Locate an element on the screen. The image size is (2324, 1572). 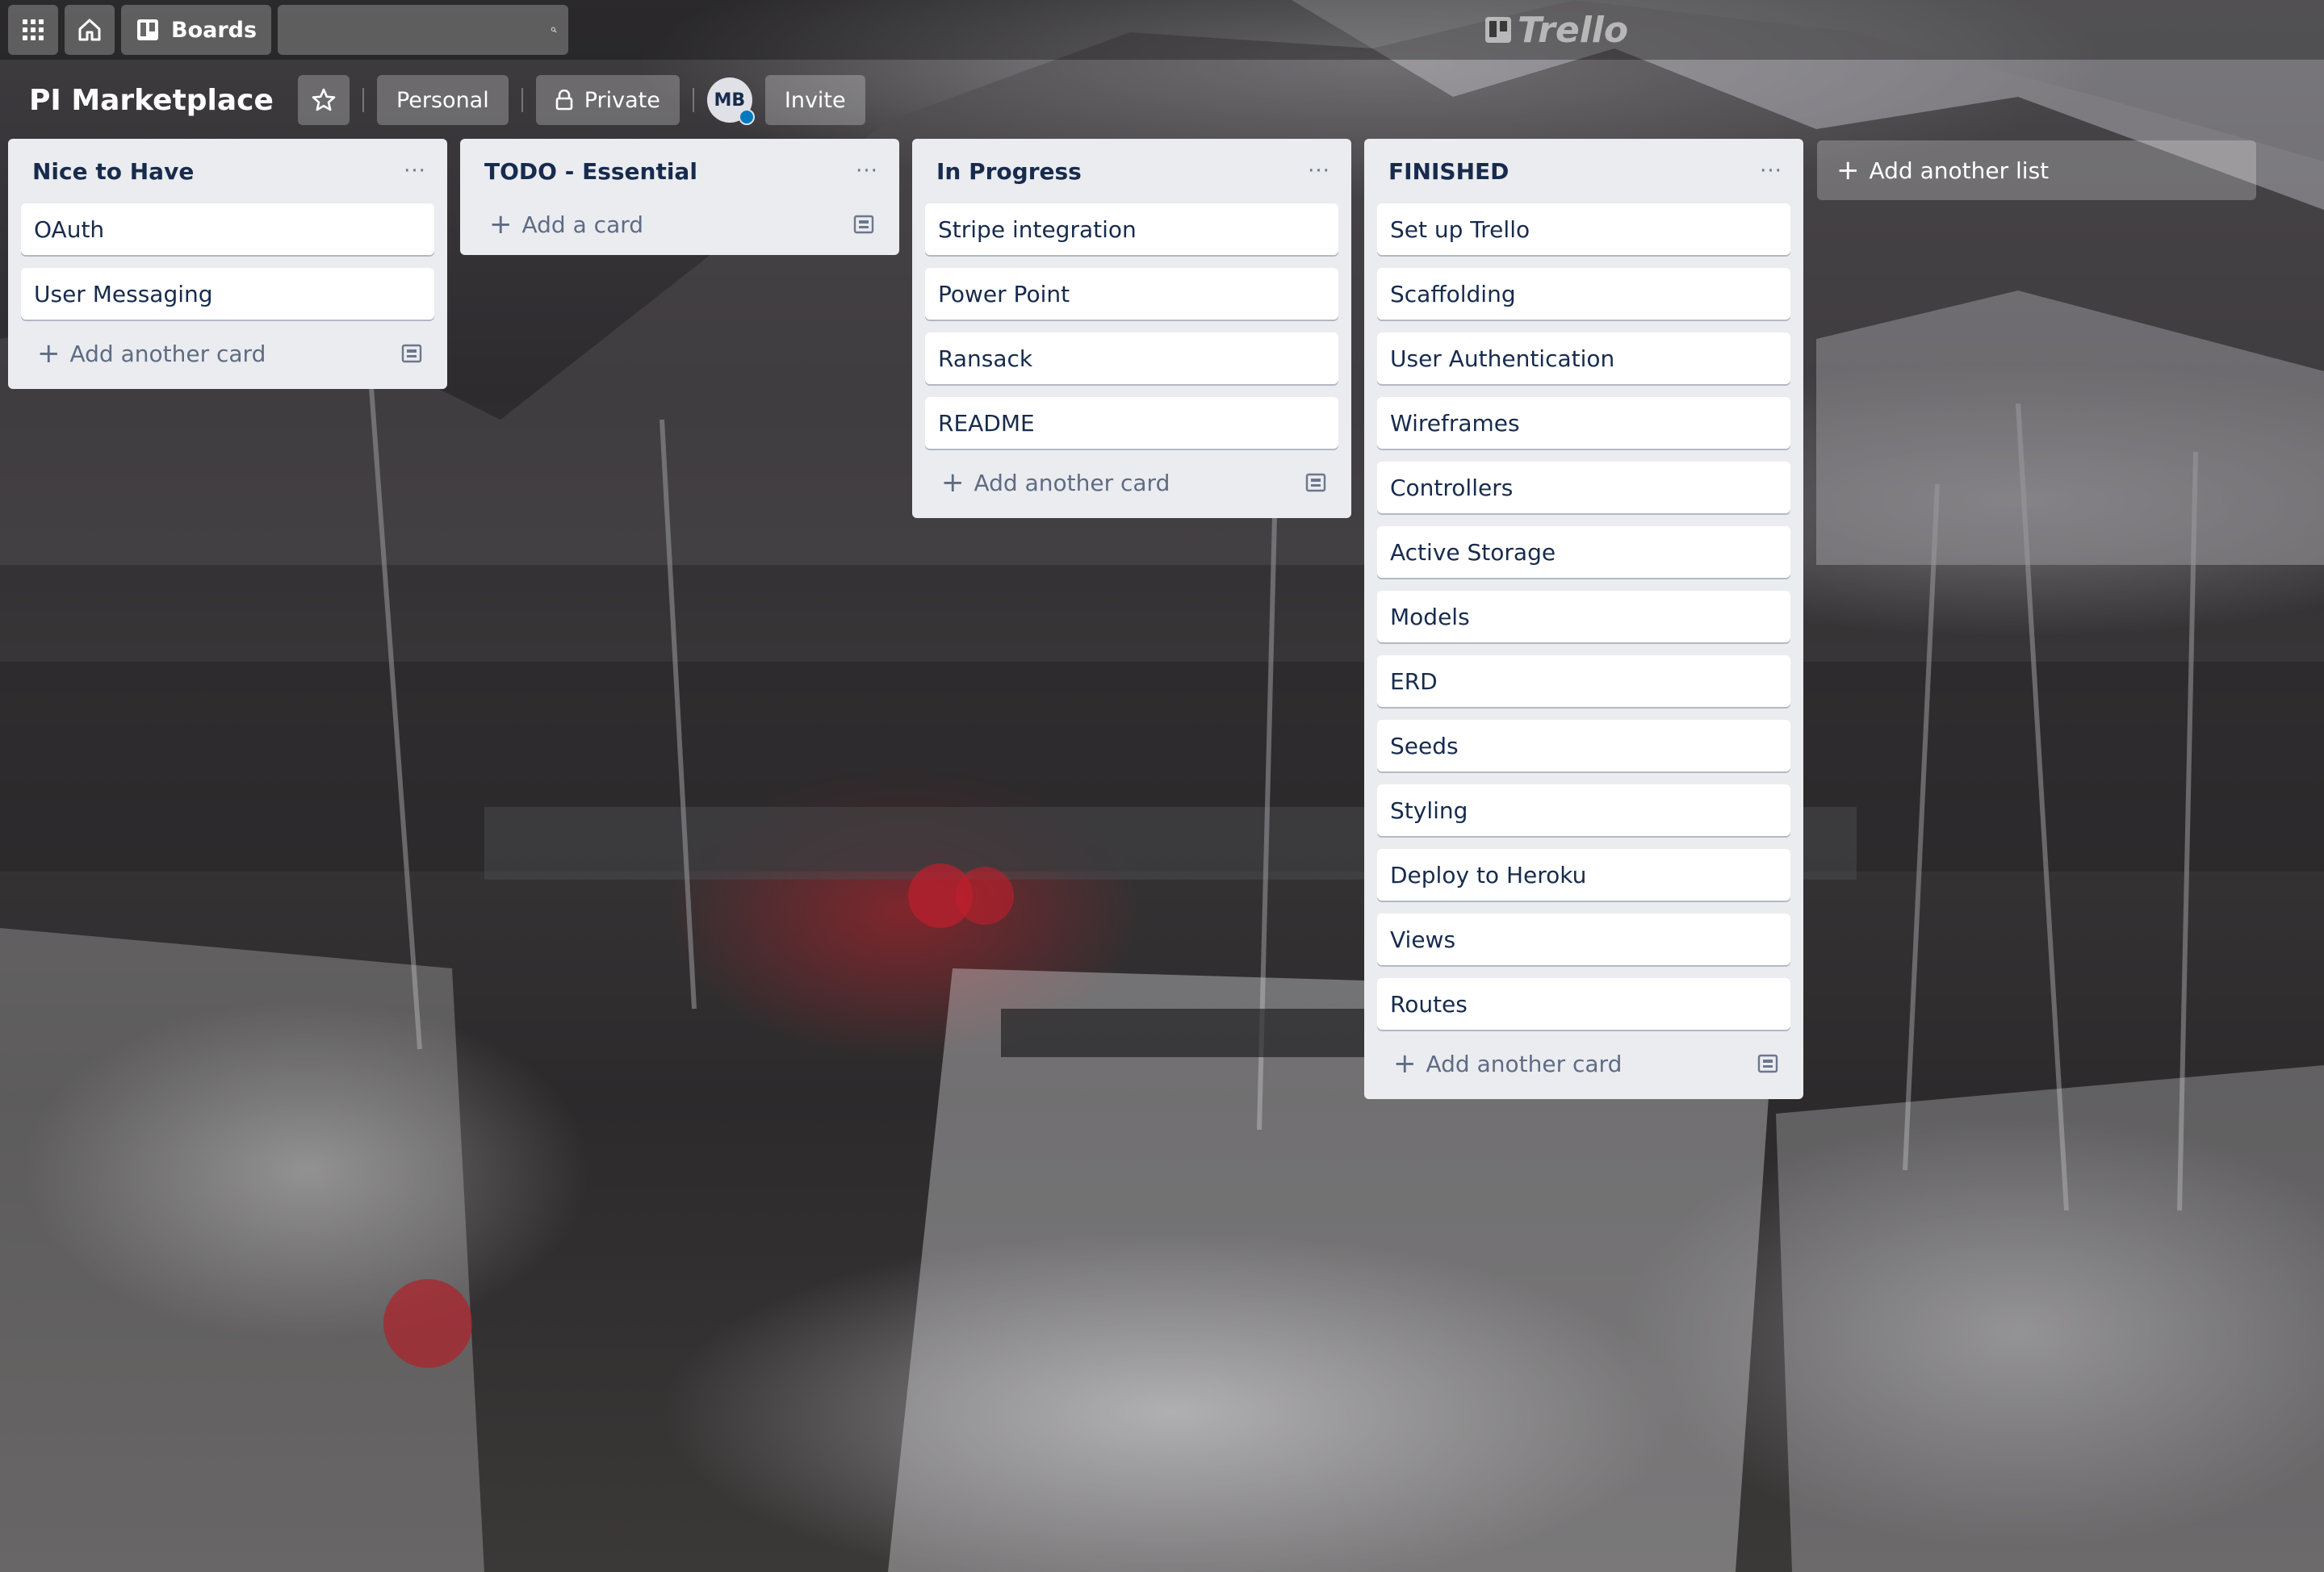
member-initials: MB is located at coordinates (730, 100).